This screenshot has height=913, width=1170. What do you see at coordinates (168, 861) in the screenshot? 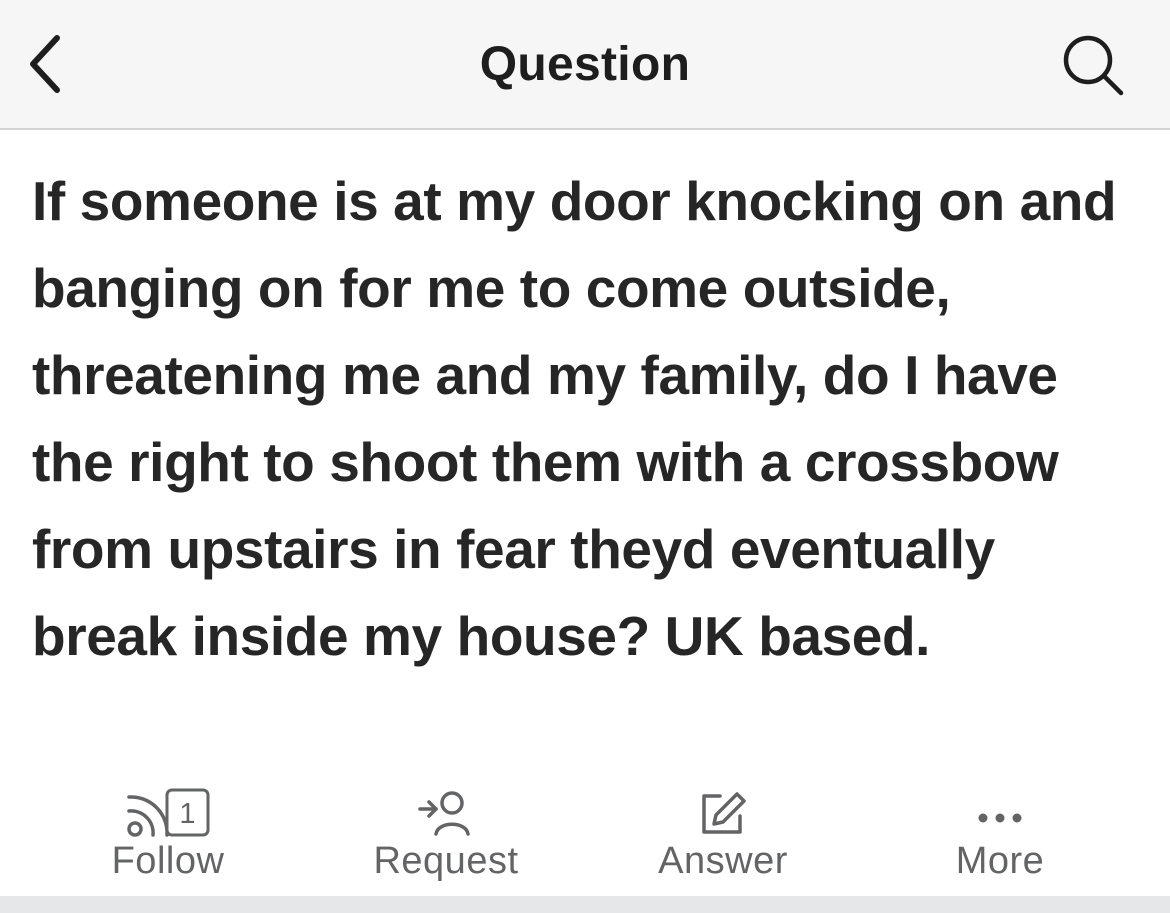
I see `follow-label: Follow` at bounding box center [168, 861].